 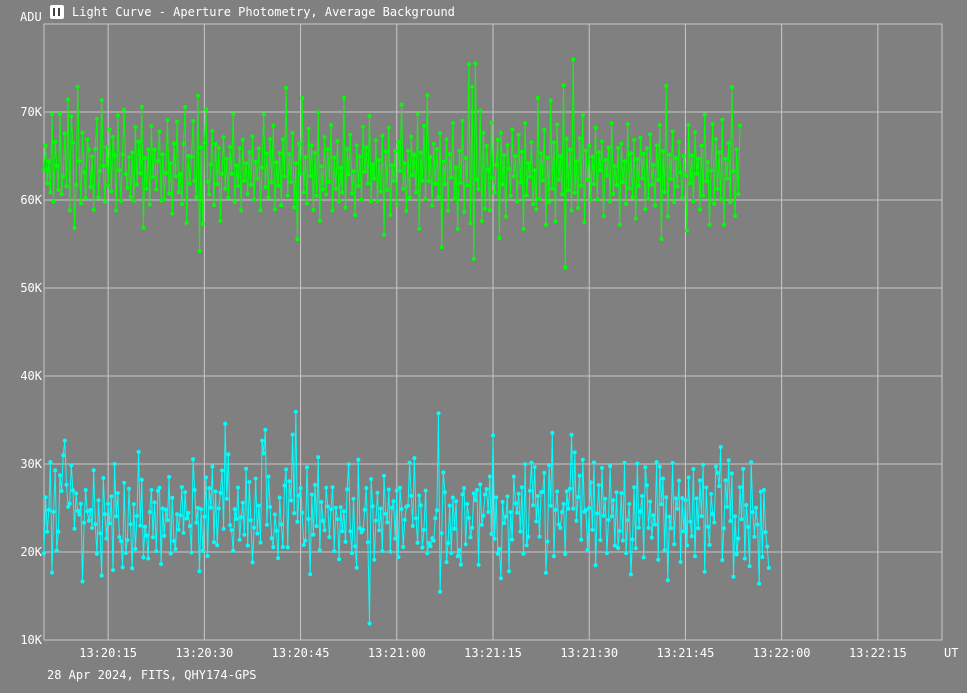 What do you see at coordinates (782, 653) in the screenshot?
I see `x-tick-label: 13:22:00` at bounding box center [782, 653].